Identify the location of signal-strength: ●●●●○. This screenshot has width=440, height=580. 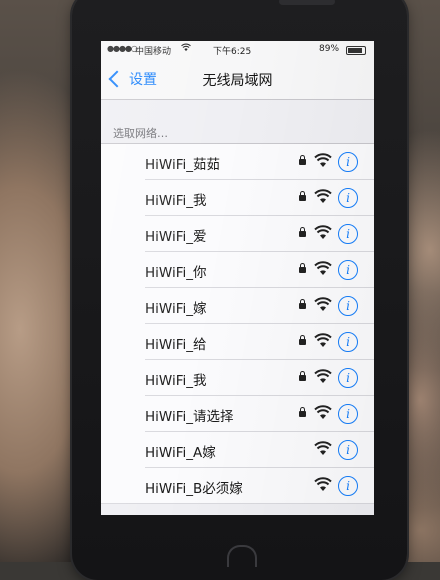
(122, 48).